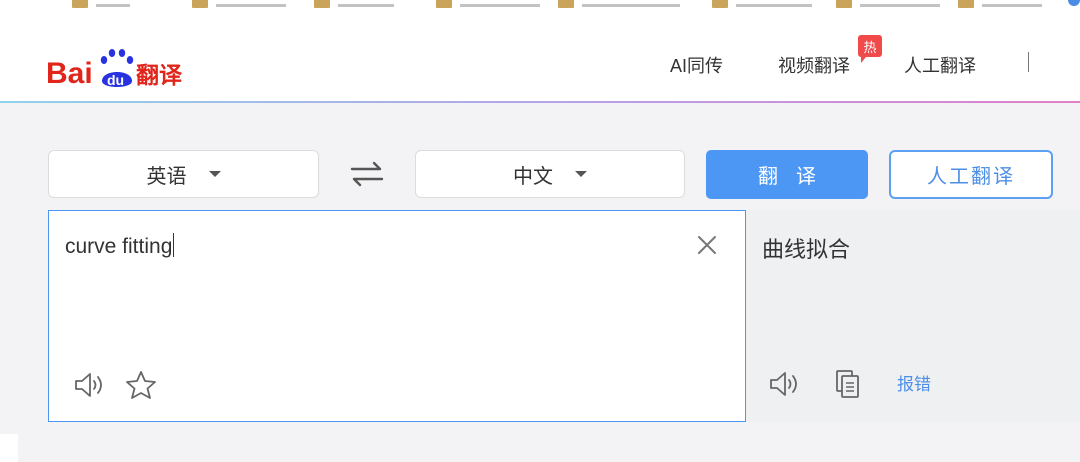 The image size is (1080, 462). I want to click on source-text-input: curve fitting, so click(120, 246).